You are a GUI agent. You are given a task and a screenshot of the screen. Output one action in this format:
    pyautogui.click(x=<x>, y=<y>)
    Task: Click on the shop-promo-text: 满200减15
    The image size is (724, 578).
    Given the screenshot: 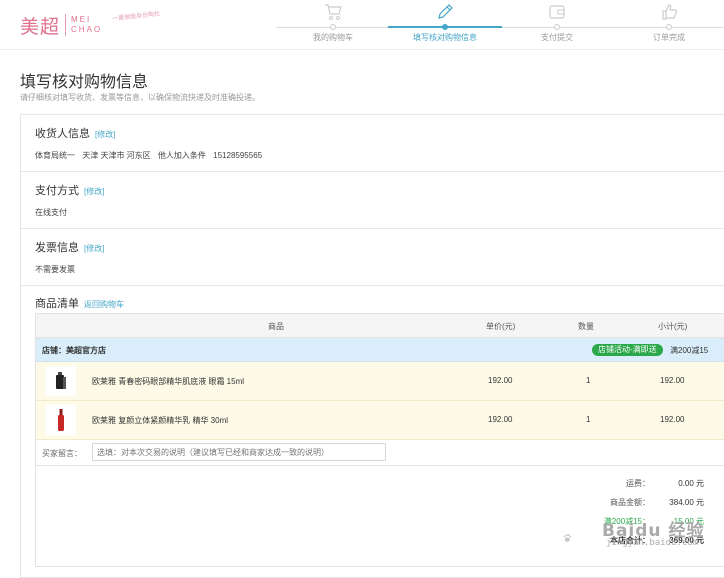 What is the action you would take?
    pyautogui.click(x=689, y=350)
    